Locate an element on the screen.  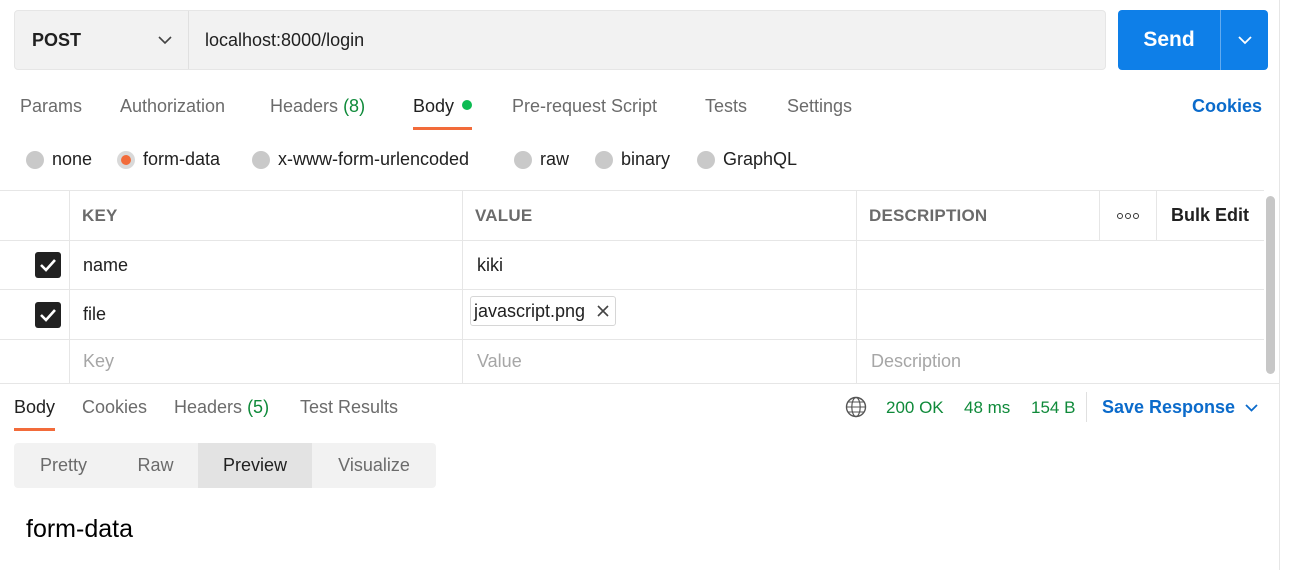
table-header-row: KEY VALUE DESCRIPTION Bulk Edit is located at coordinates (632, 216).